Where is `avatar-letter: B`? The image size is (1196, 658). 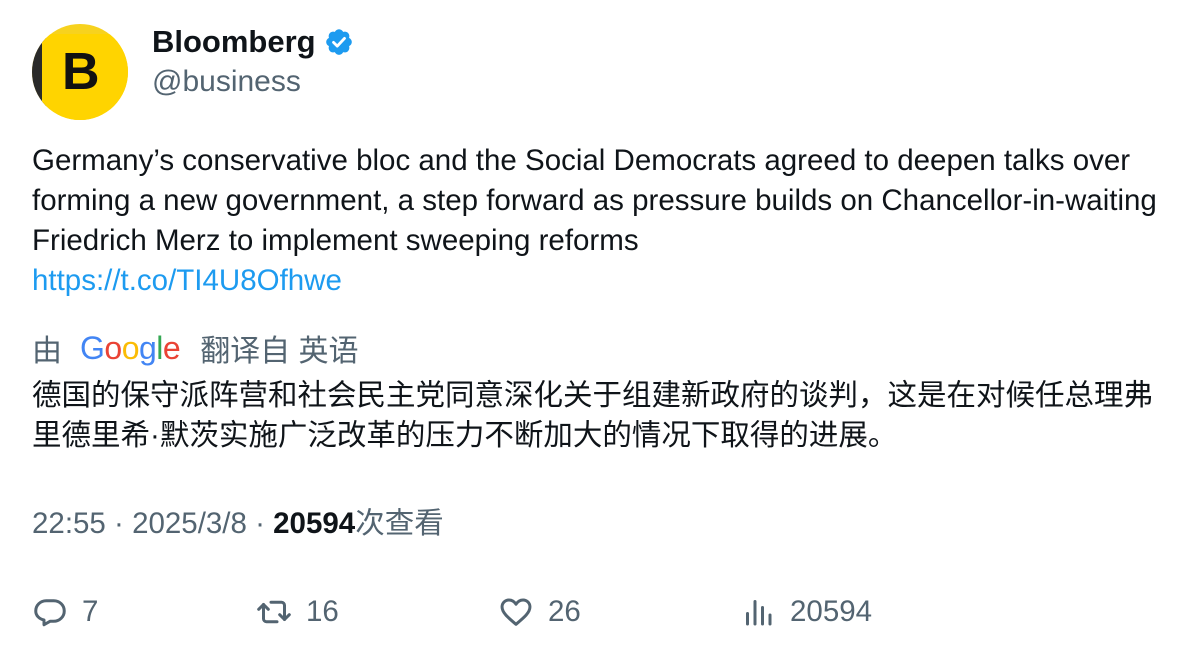
avatar-letter: B is located at coordinates (81, 72).